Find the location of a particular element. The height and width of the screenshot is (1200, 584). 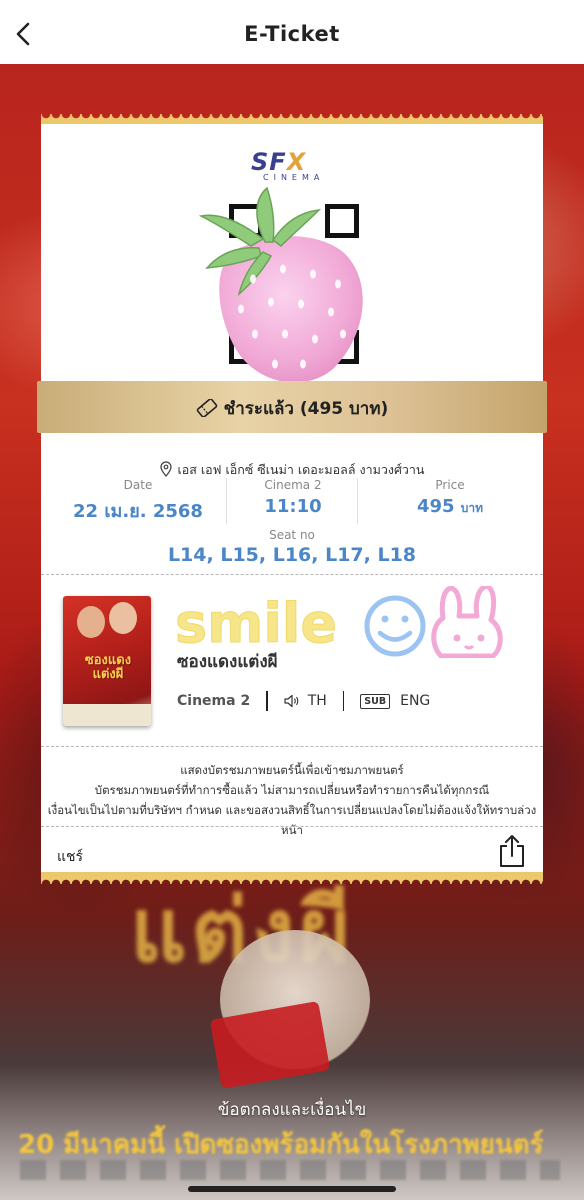

seat-label: Seat no is located at coordinates (292, 535).